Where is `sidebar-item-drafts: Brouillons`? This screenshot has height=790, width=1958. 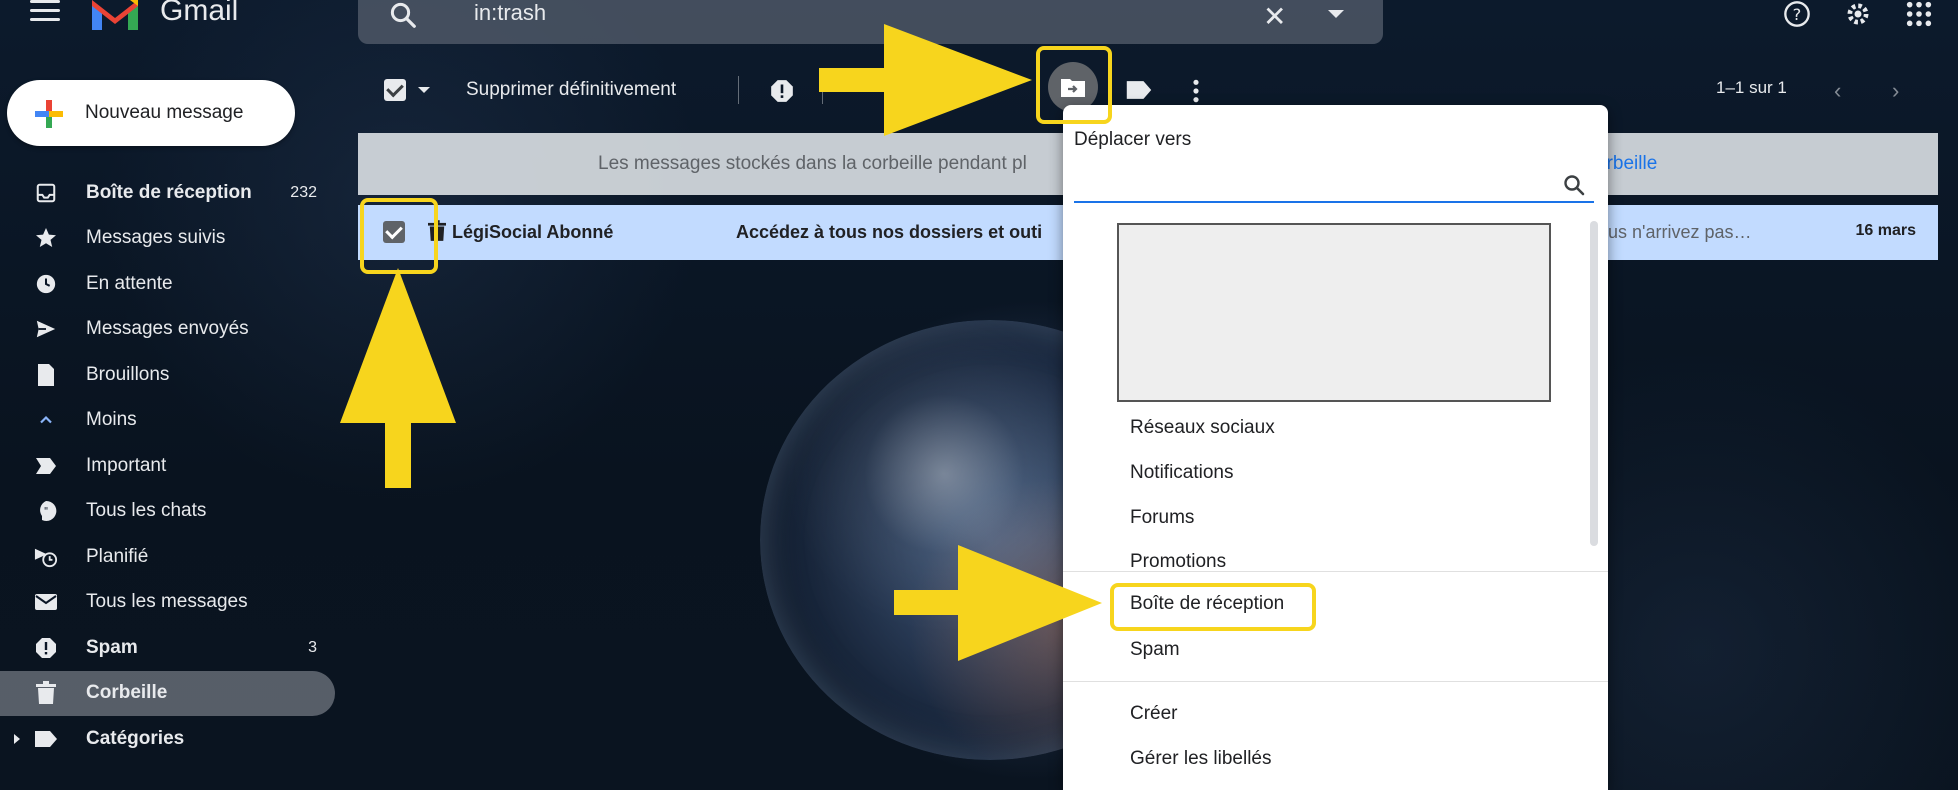
sidebar-item-drafts: Brouillons is located at coordinates (167, 375).